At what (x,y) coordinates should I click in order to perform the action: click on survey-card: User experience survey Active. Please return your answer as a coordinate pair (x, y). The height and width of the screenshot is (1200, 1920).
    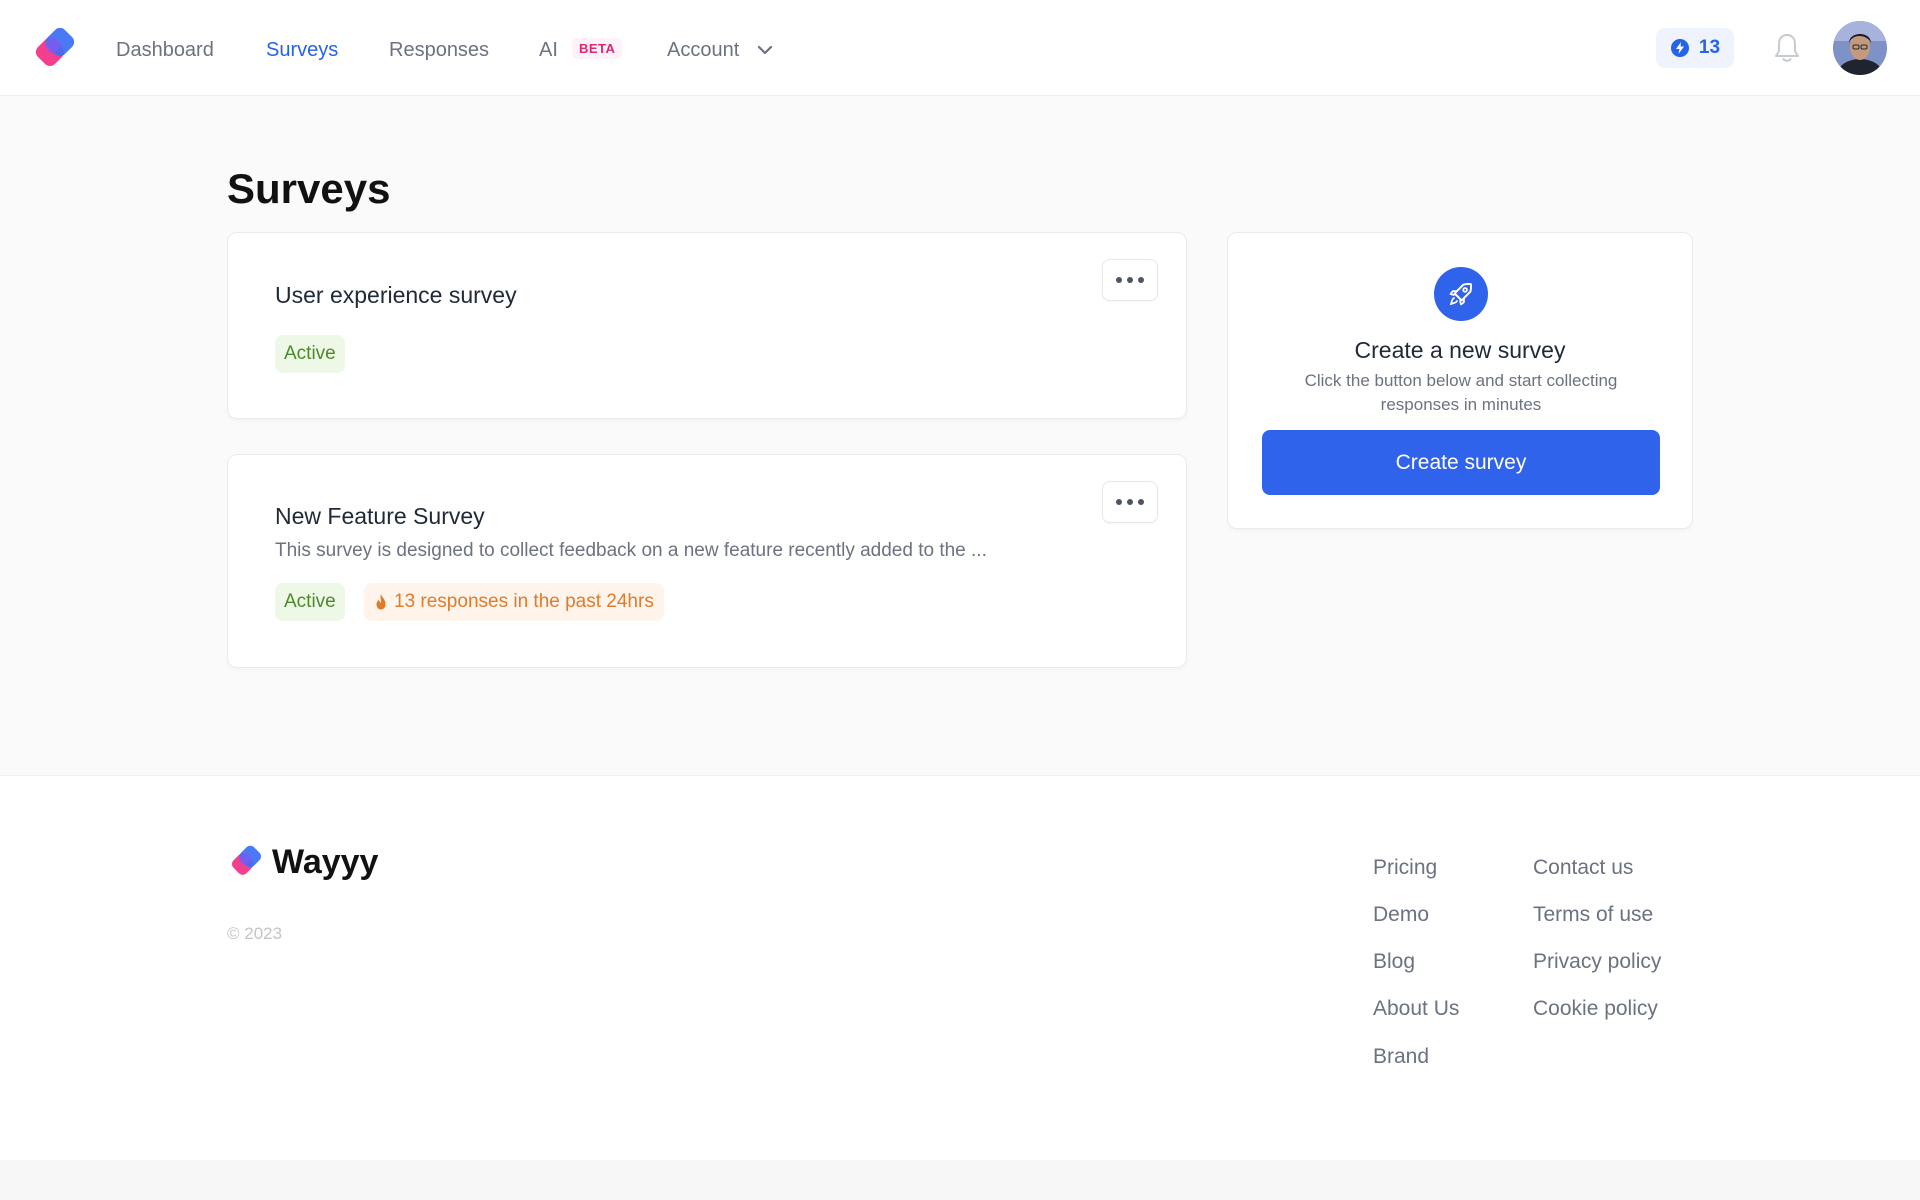
    Looking at the image, I should click on (707, 325).